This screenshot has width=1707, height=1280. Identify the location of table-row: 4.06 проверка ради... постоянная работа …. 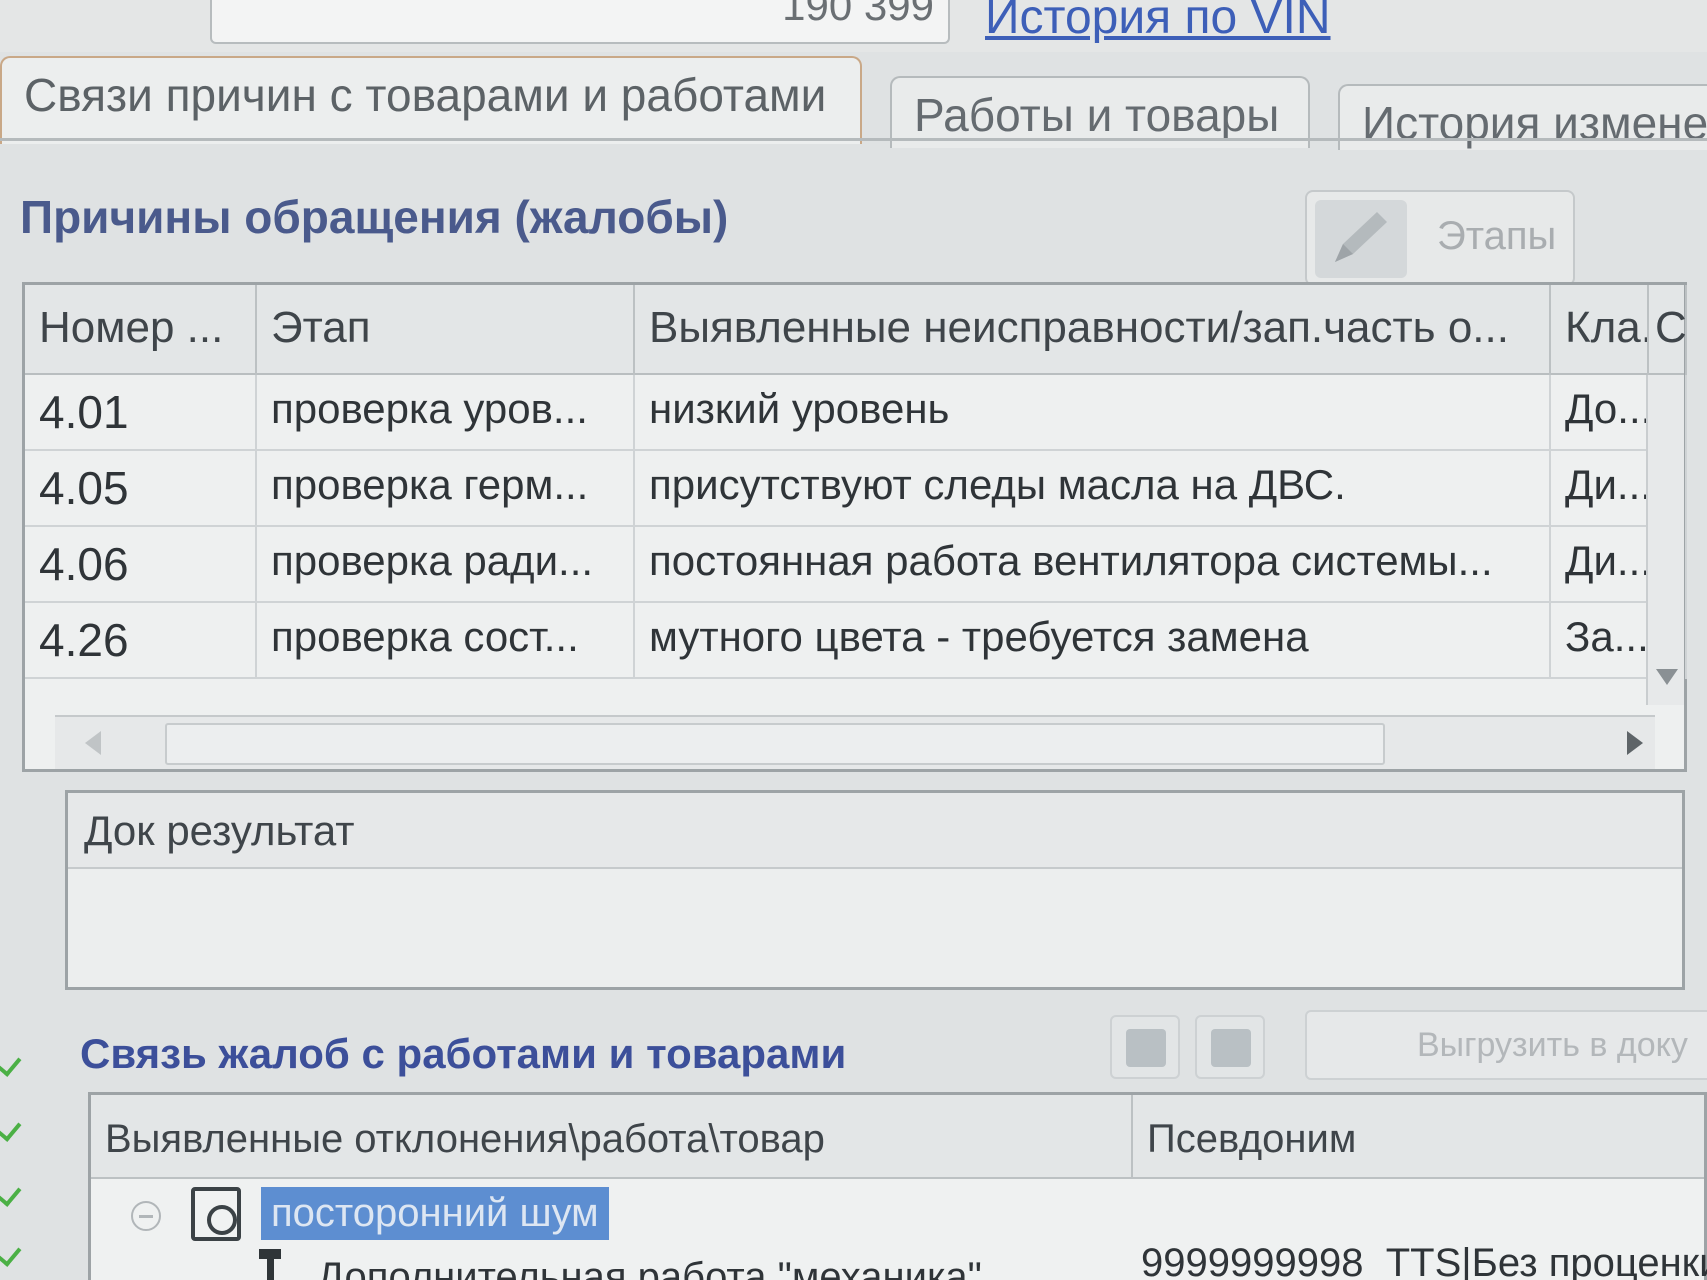
(856, 565).